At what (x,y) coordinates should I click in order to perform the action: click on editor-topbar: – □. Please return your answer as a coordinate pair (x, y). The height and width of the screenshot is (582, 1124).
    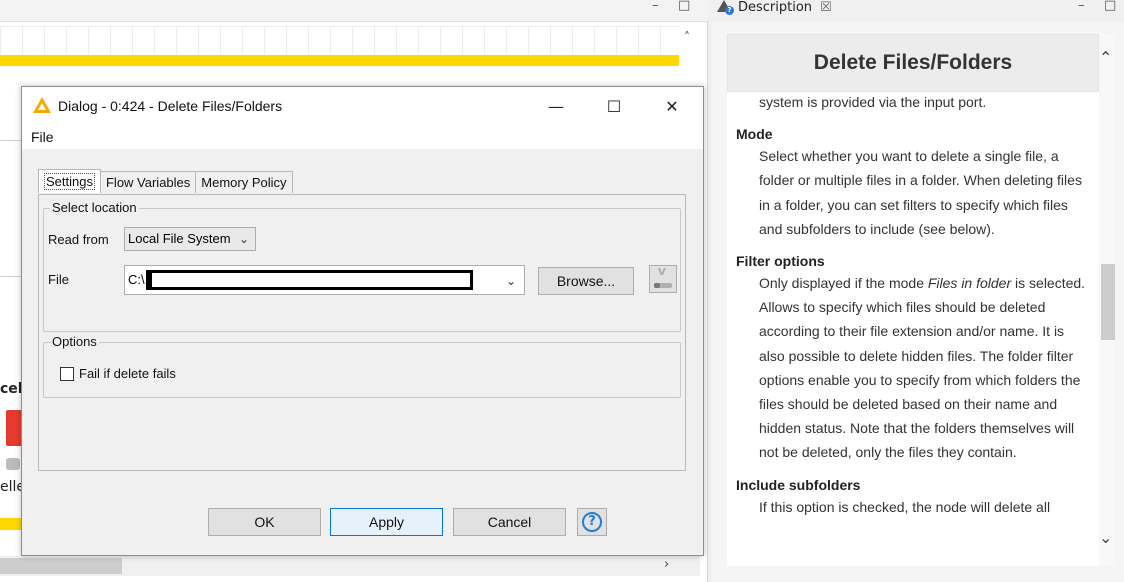
    Looking at the image, I should click on (354, 11).